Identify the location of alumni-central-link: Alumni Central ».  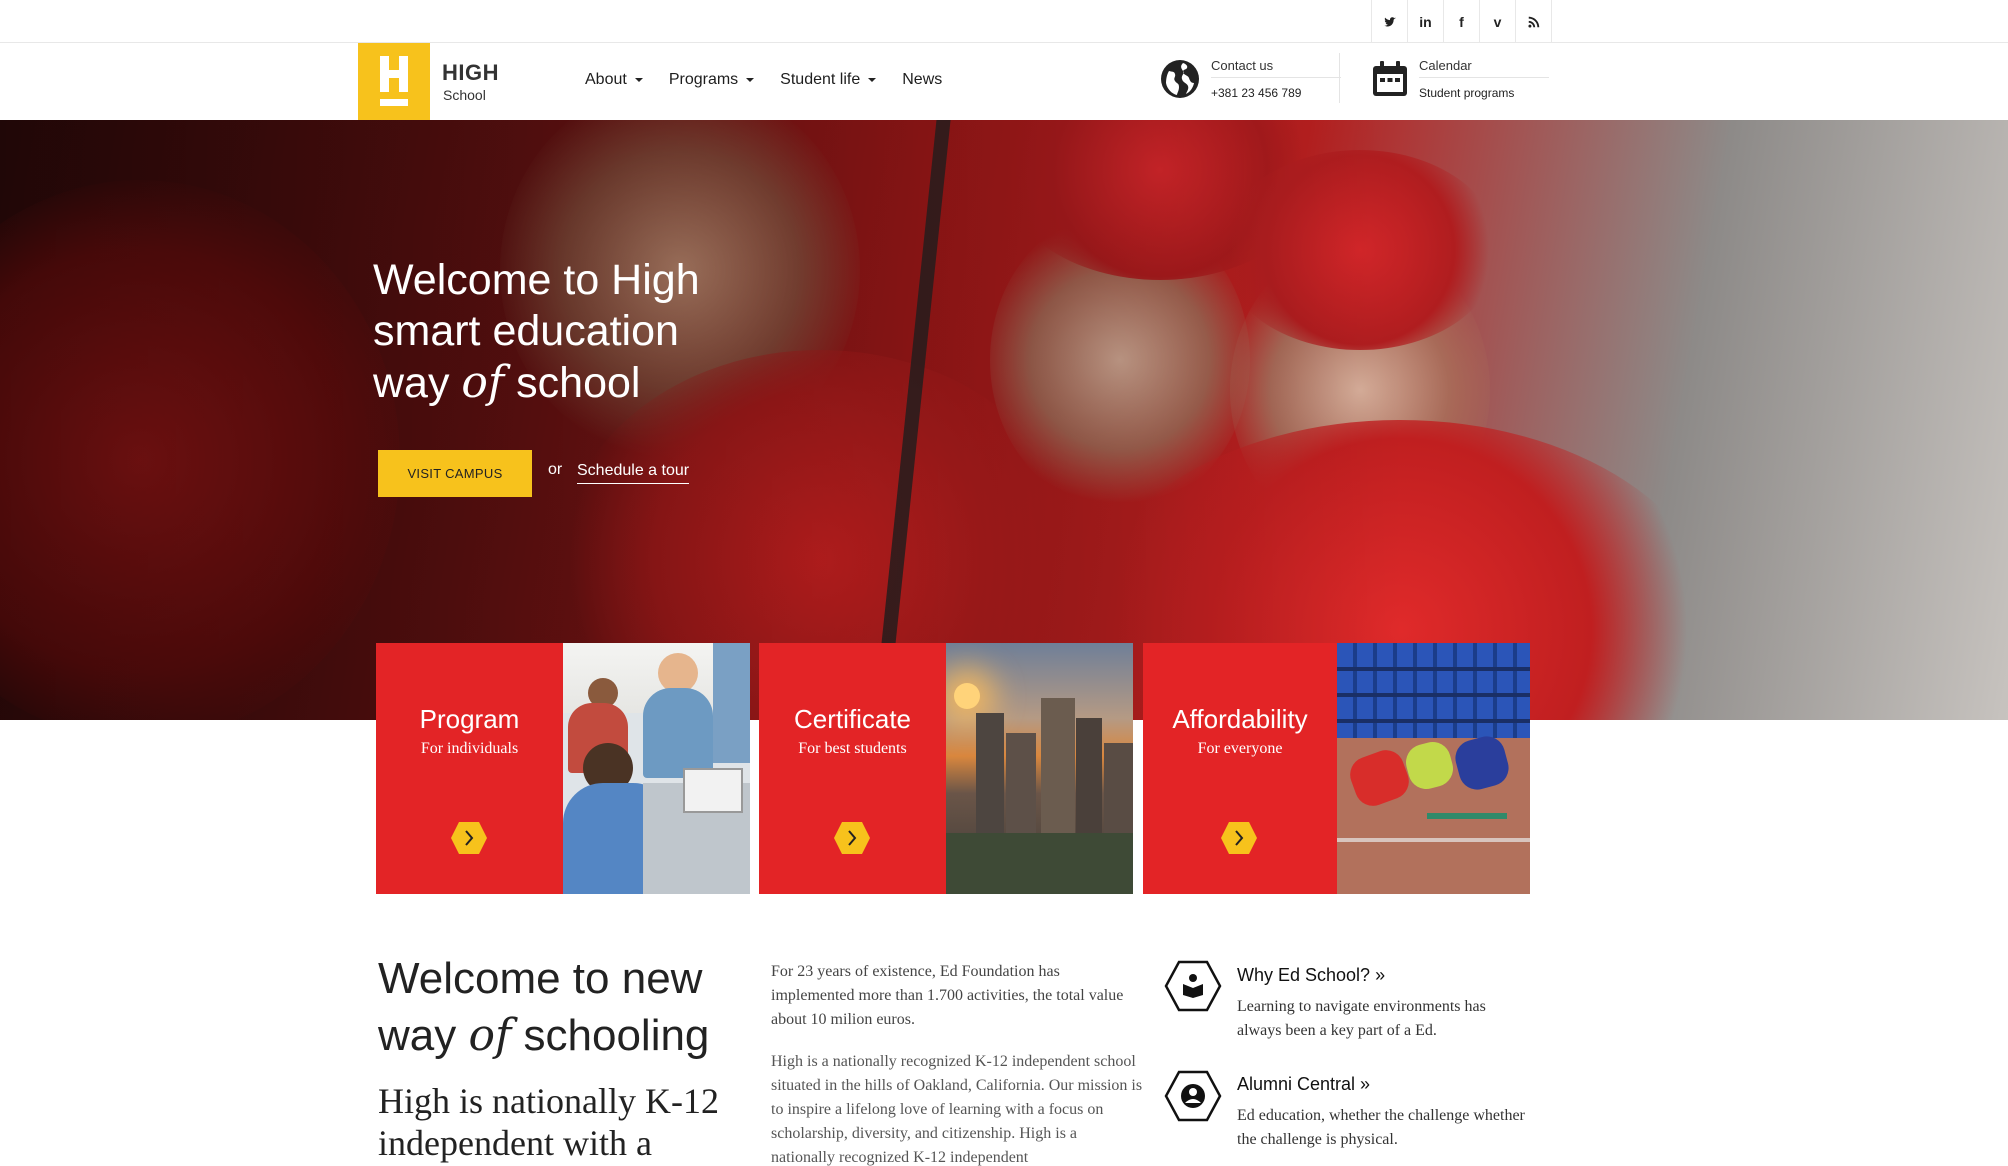
(1303, 1084).